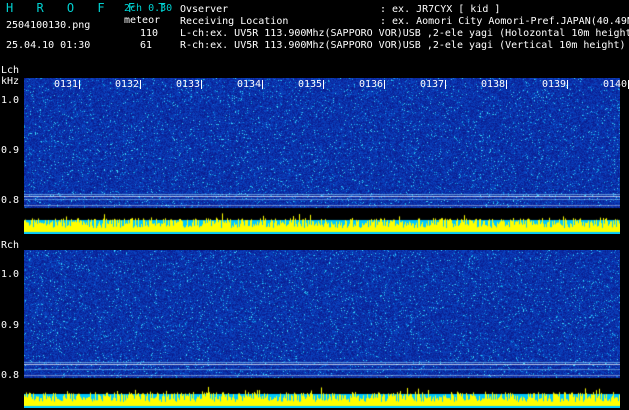  I want to click on lch-ylabel-1-0: 1.0, so click(10, 100).